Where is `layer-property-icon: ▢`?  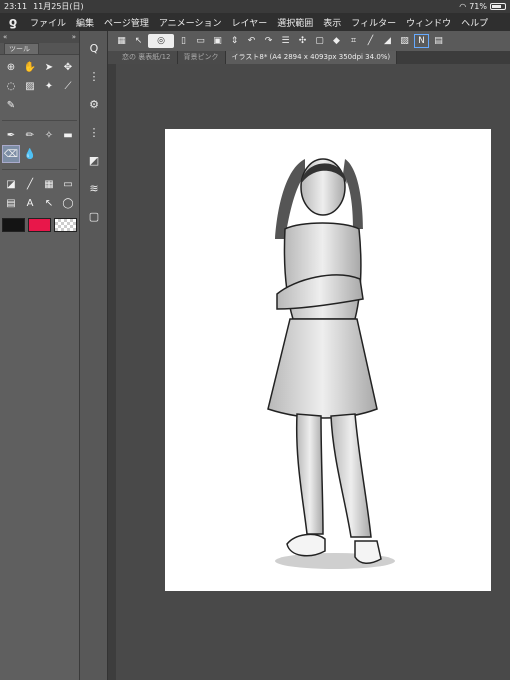 layer-property-icon: ▢ is located at coordinates (94, 216).